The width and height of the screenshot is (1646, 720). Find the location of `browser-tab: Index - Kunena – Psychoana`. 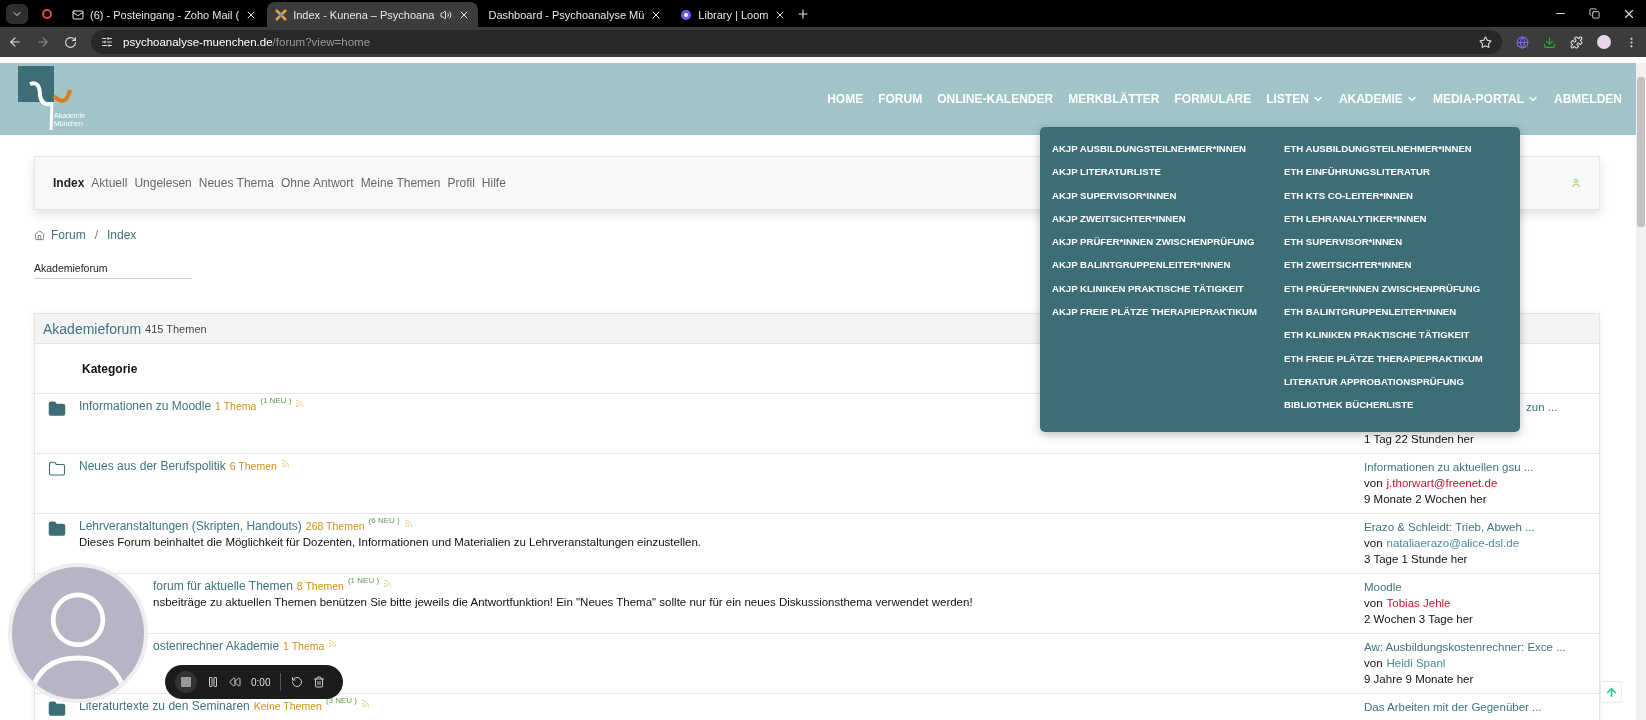

browser-tab: Index - Kunena – Psychoana is located at coordinates (373, 14).